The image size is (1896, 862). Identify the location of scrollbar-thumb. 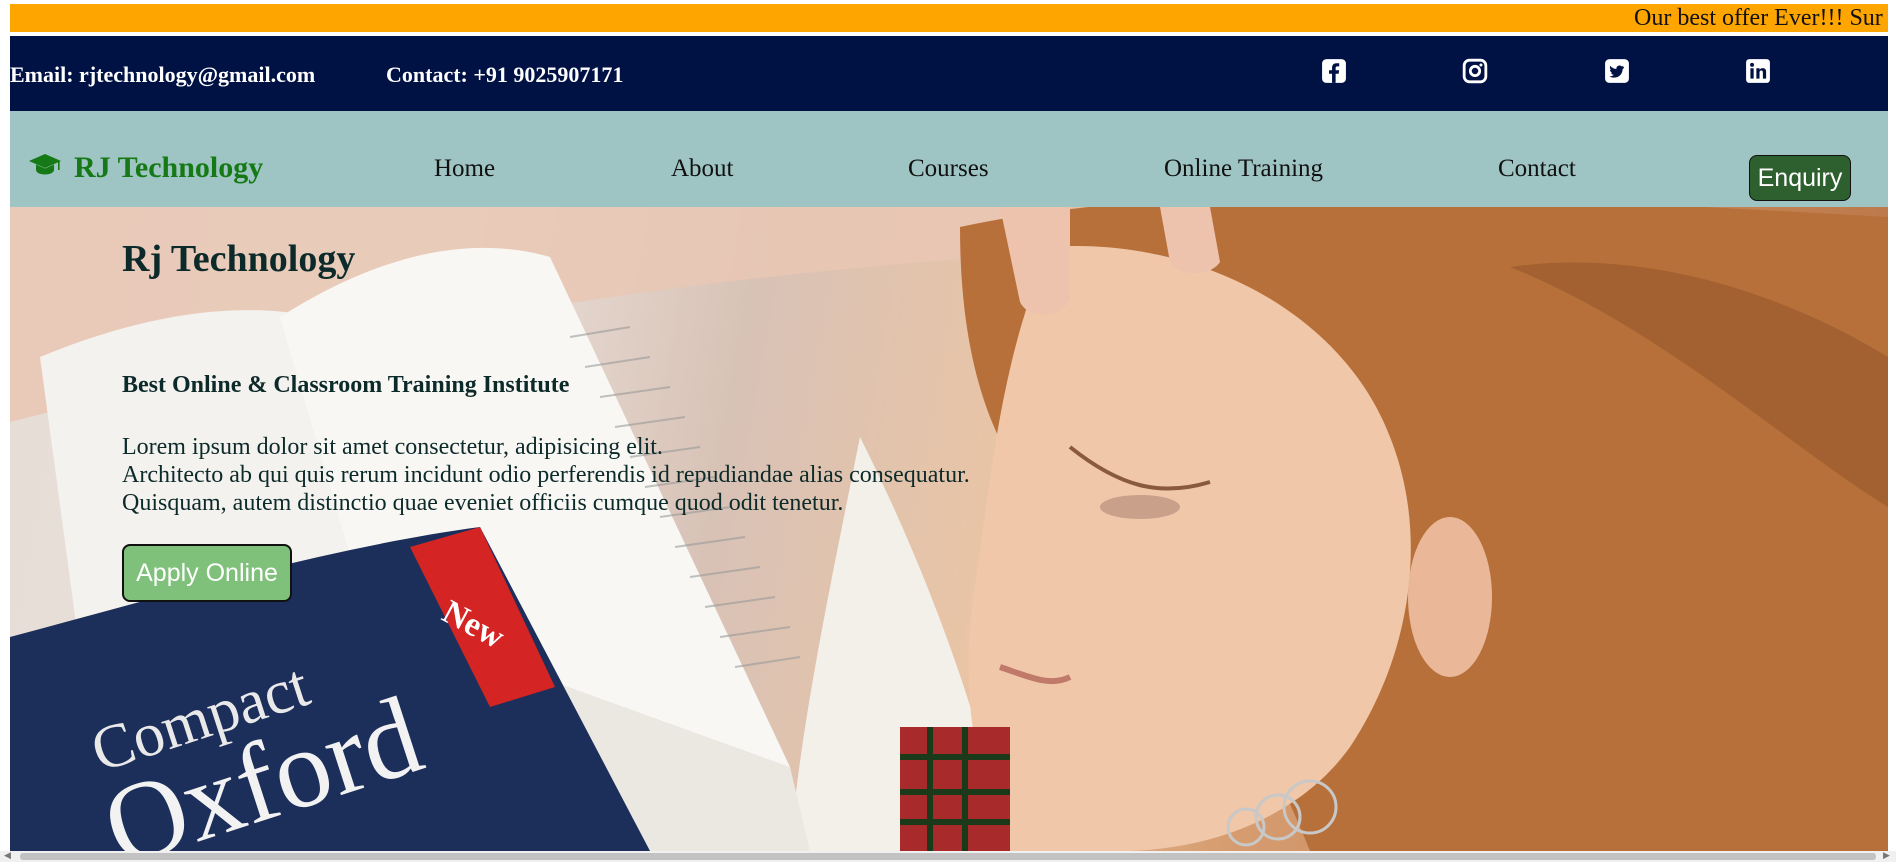
(948, 856).